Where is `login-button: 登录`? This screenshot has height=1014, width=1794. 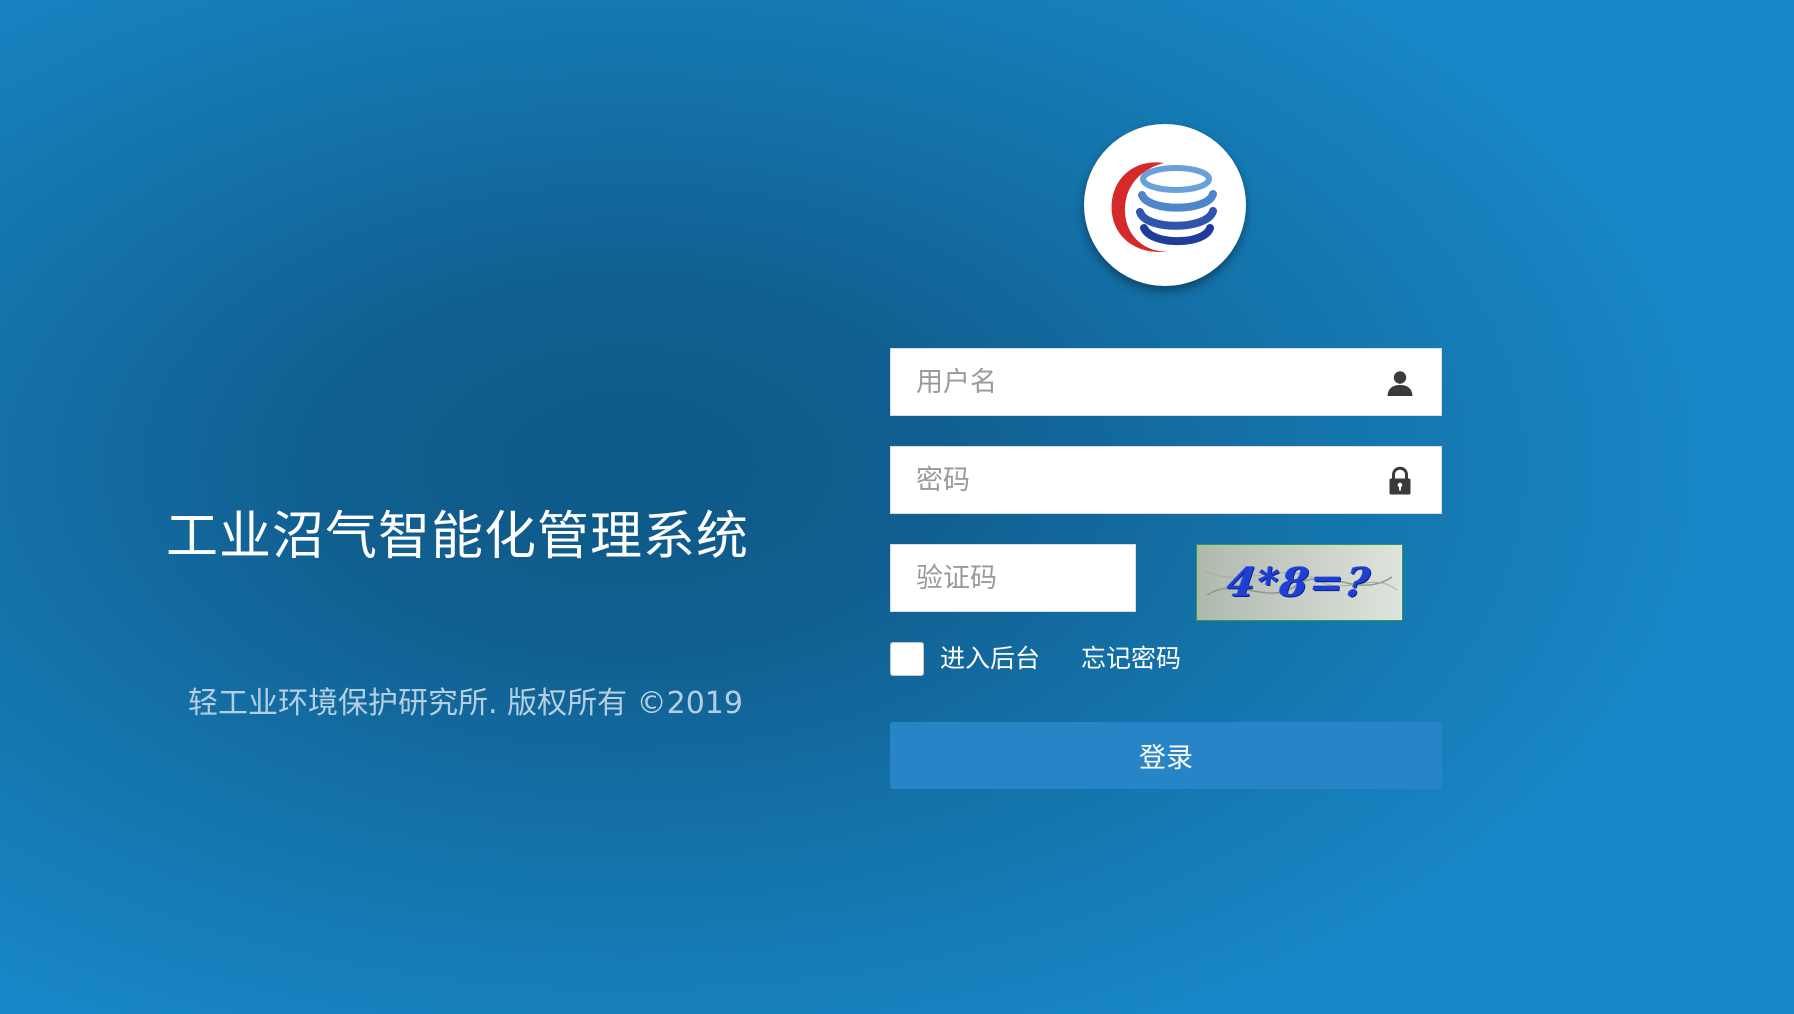 login-button: 登录 is located at coordinates (1166, 755).